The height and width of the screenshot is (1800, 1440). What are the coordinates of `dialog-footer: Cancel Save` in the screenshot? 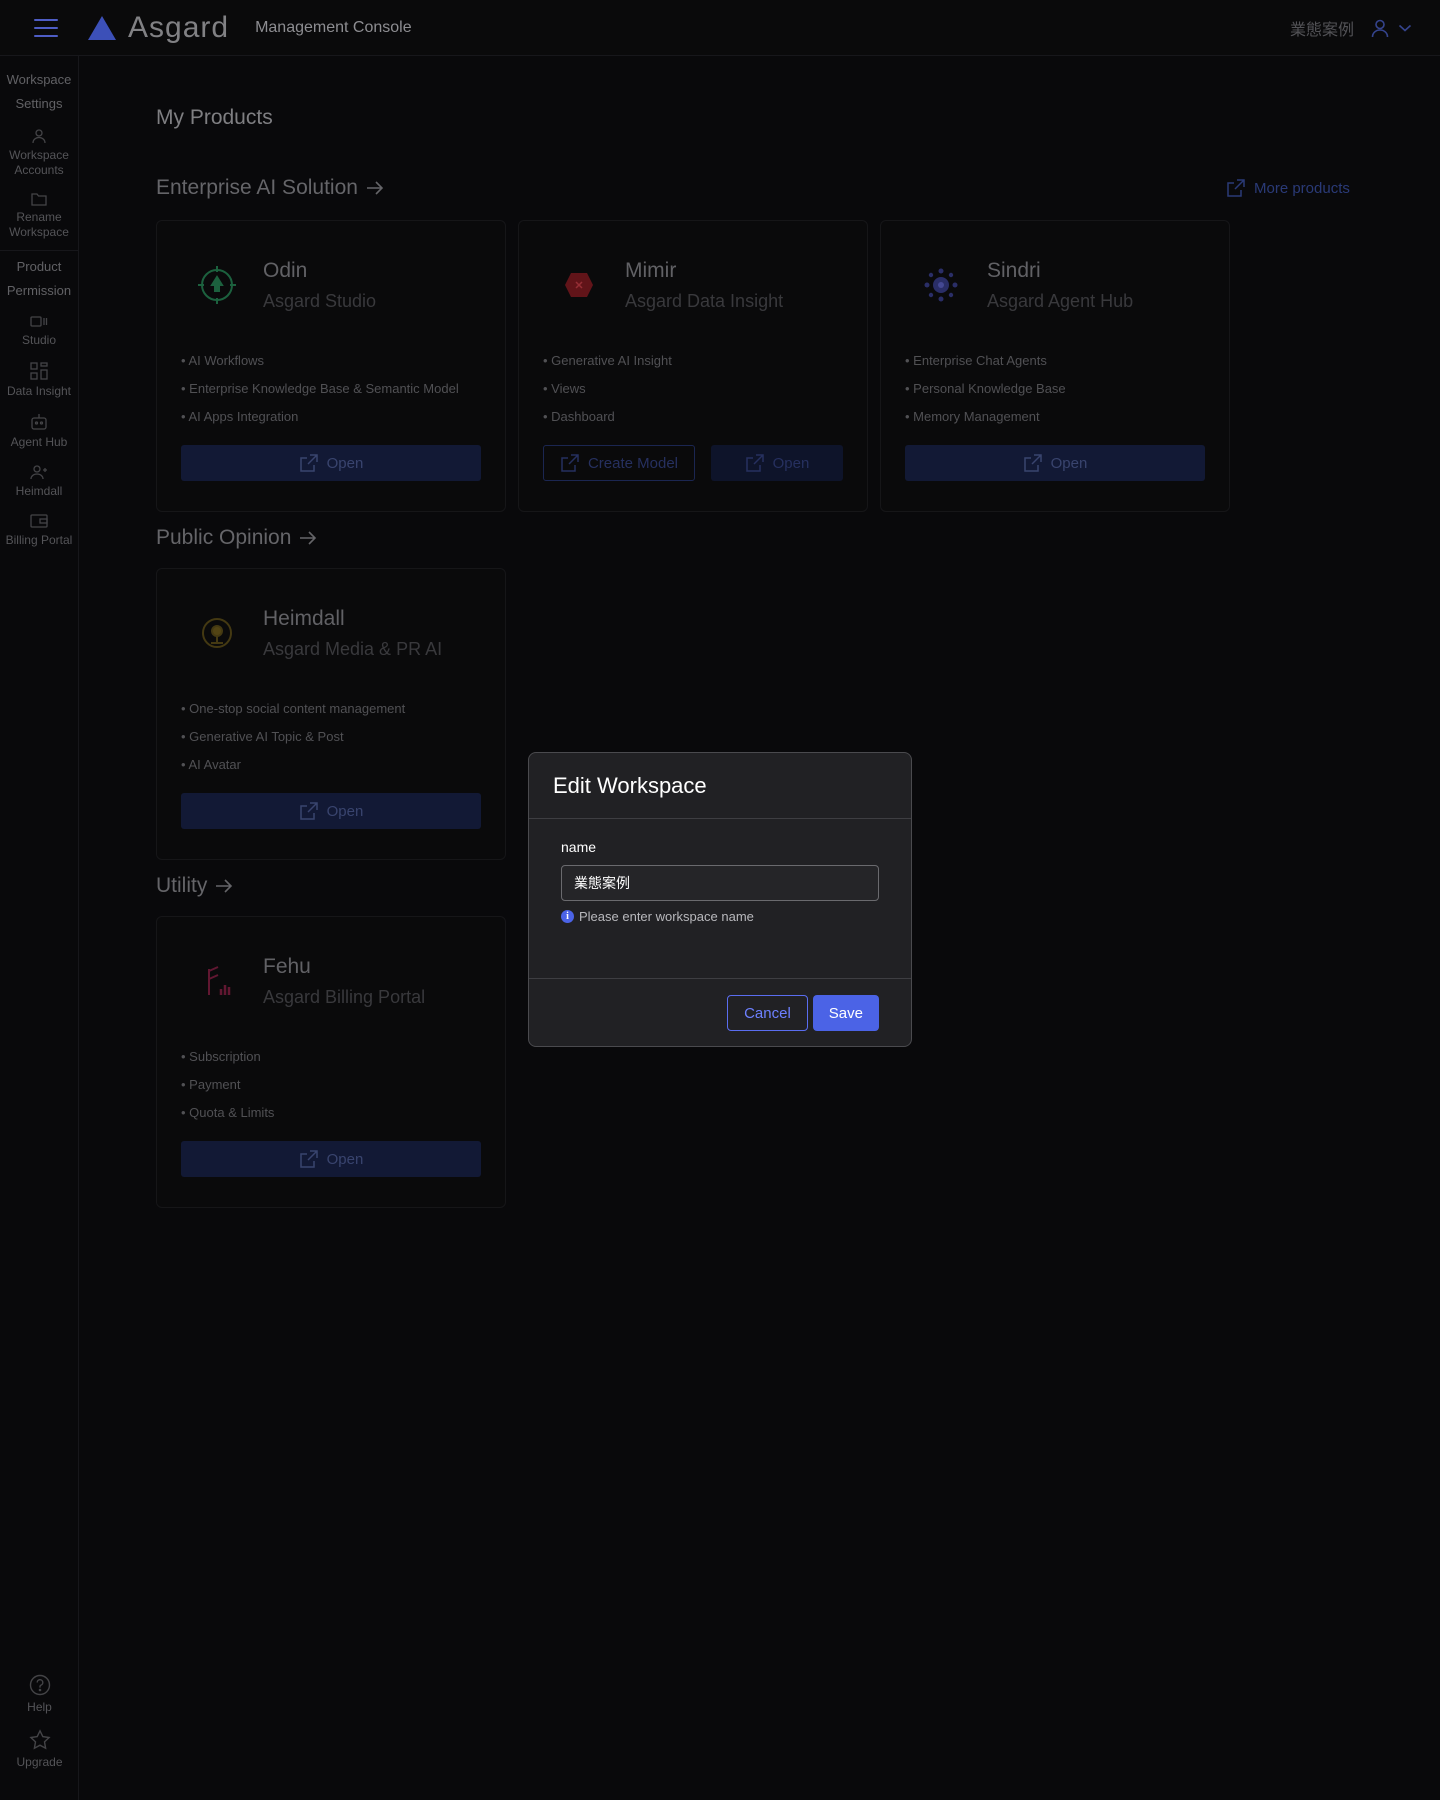 It's located at (720, 1005).